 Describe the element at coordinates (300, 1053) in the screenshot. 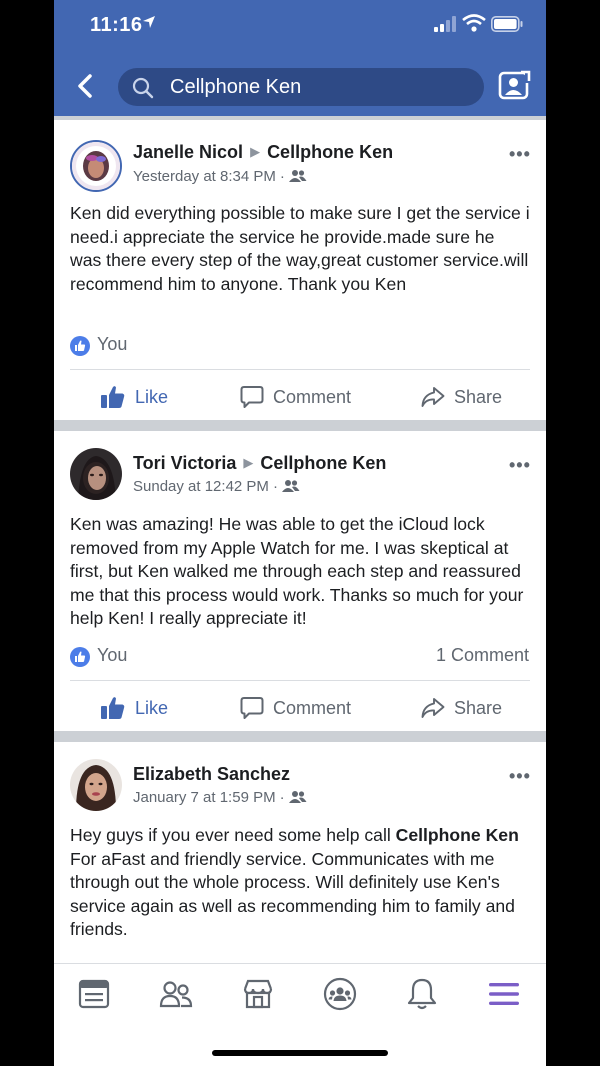

I see `home-indicator` at that location.